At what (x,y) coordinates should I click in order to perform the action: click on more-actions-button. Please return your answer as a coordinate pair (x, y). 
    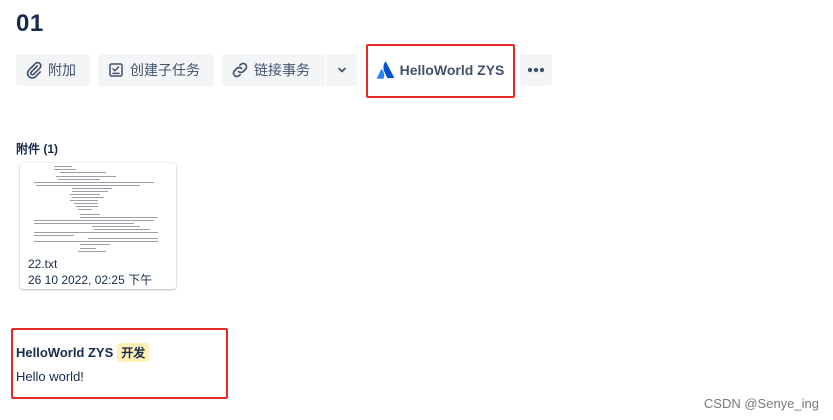
    Looking at the image, I should click on (536, 70).